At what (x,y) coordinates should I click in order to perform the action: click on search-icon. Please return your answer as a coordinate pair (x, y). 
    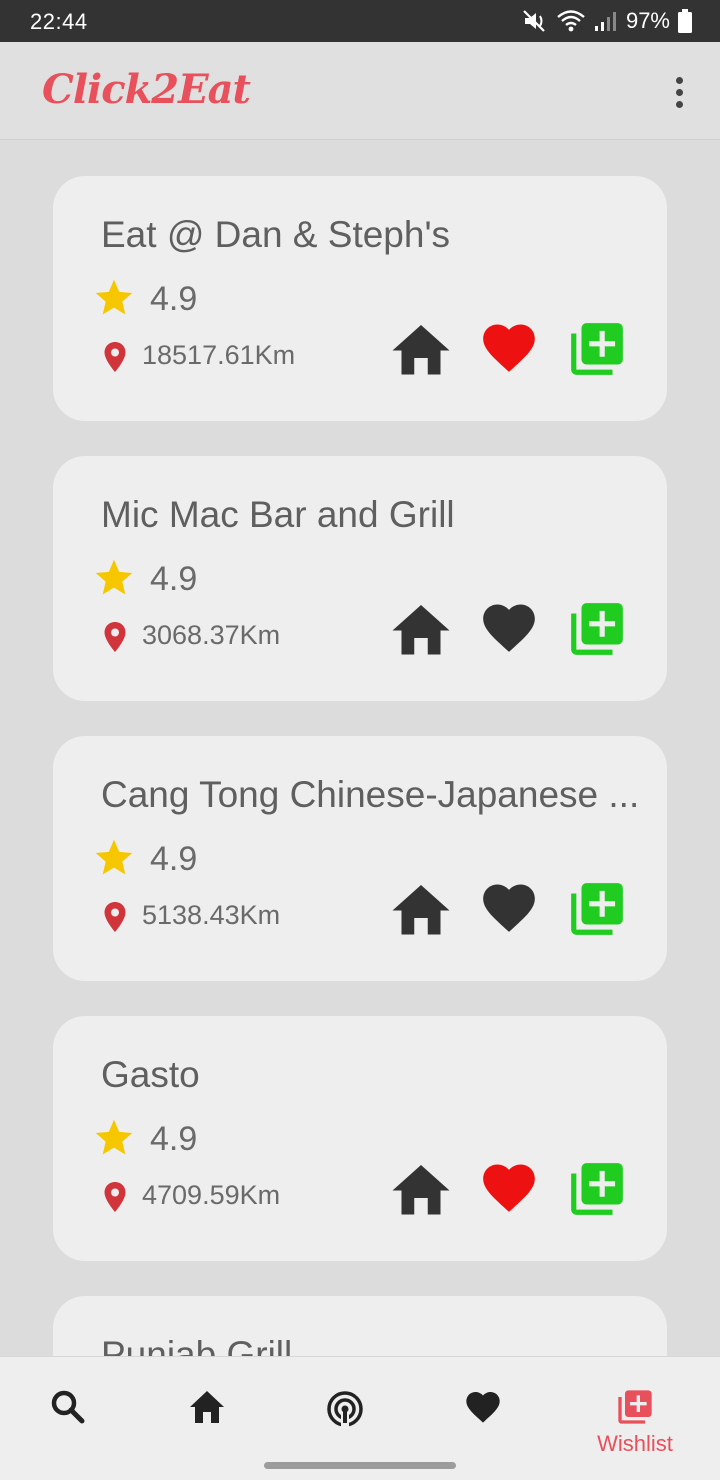
    Looking at the image, I should click on (68, 1407).